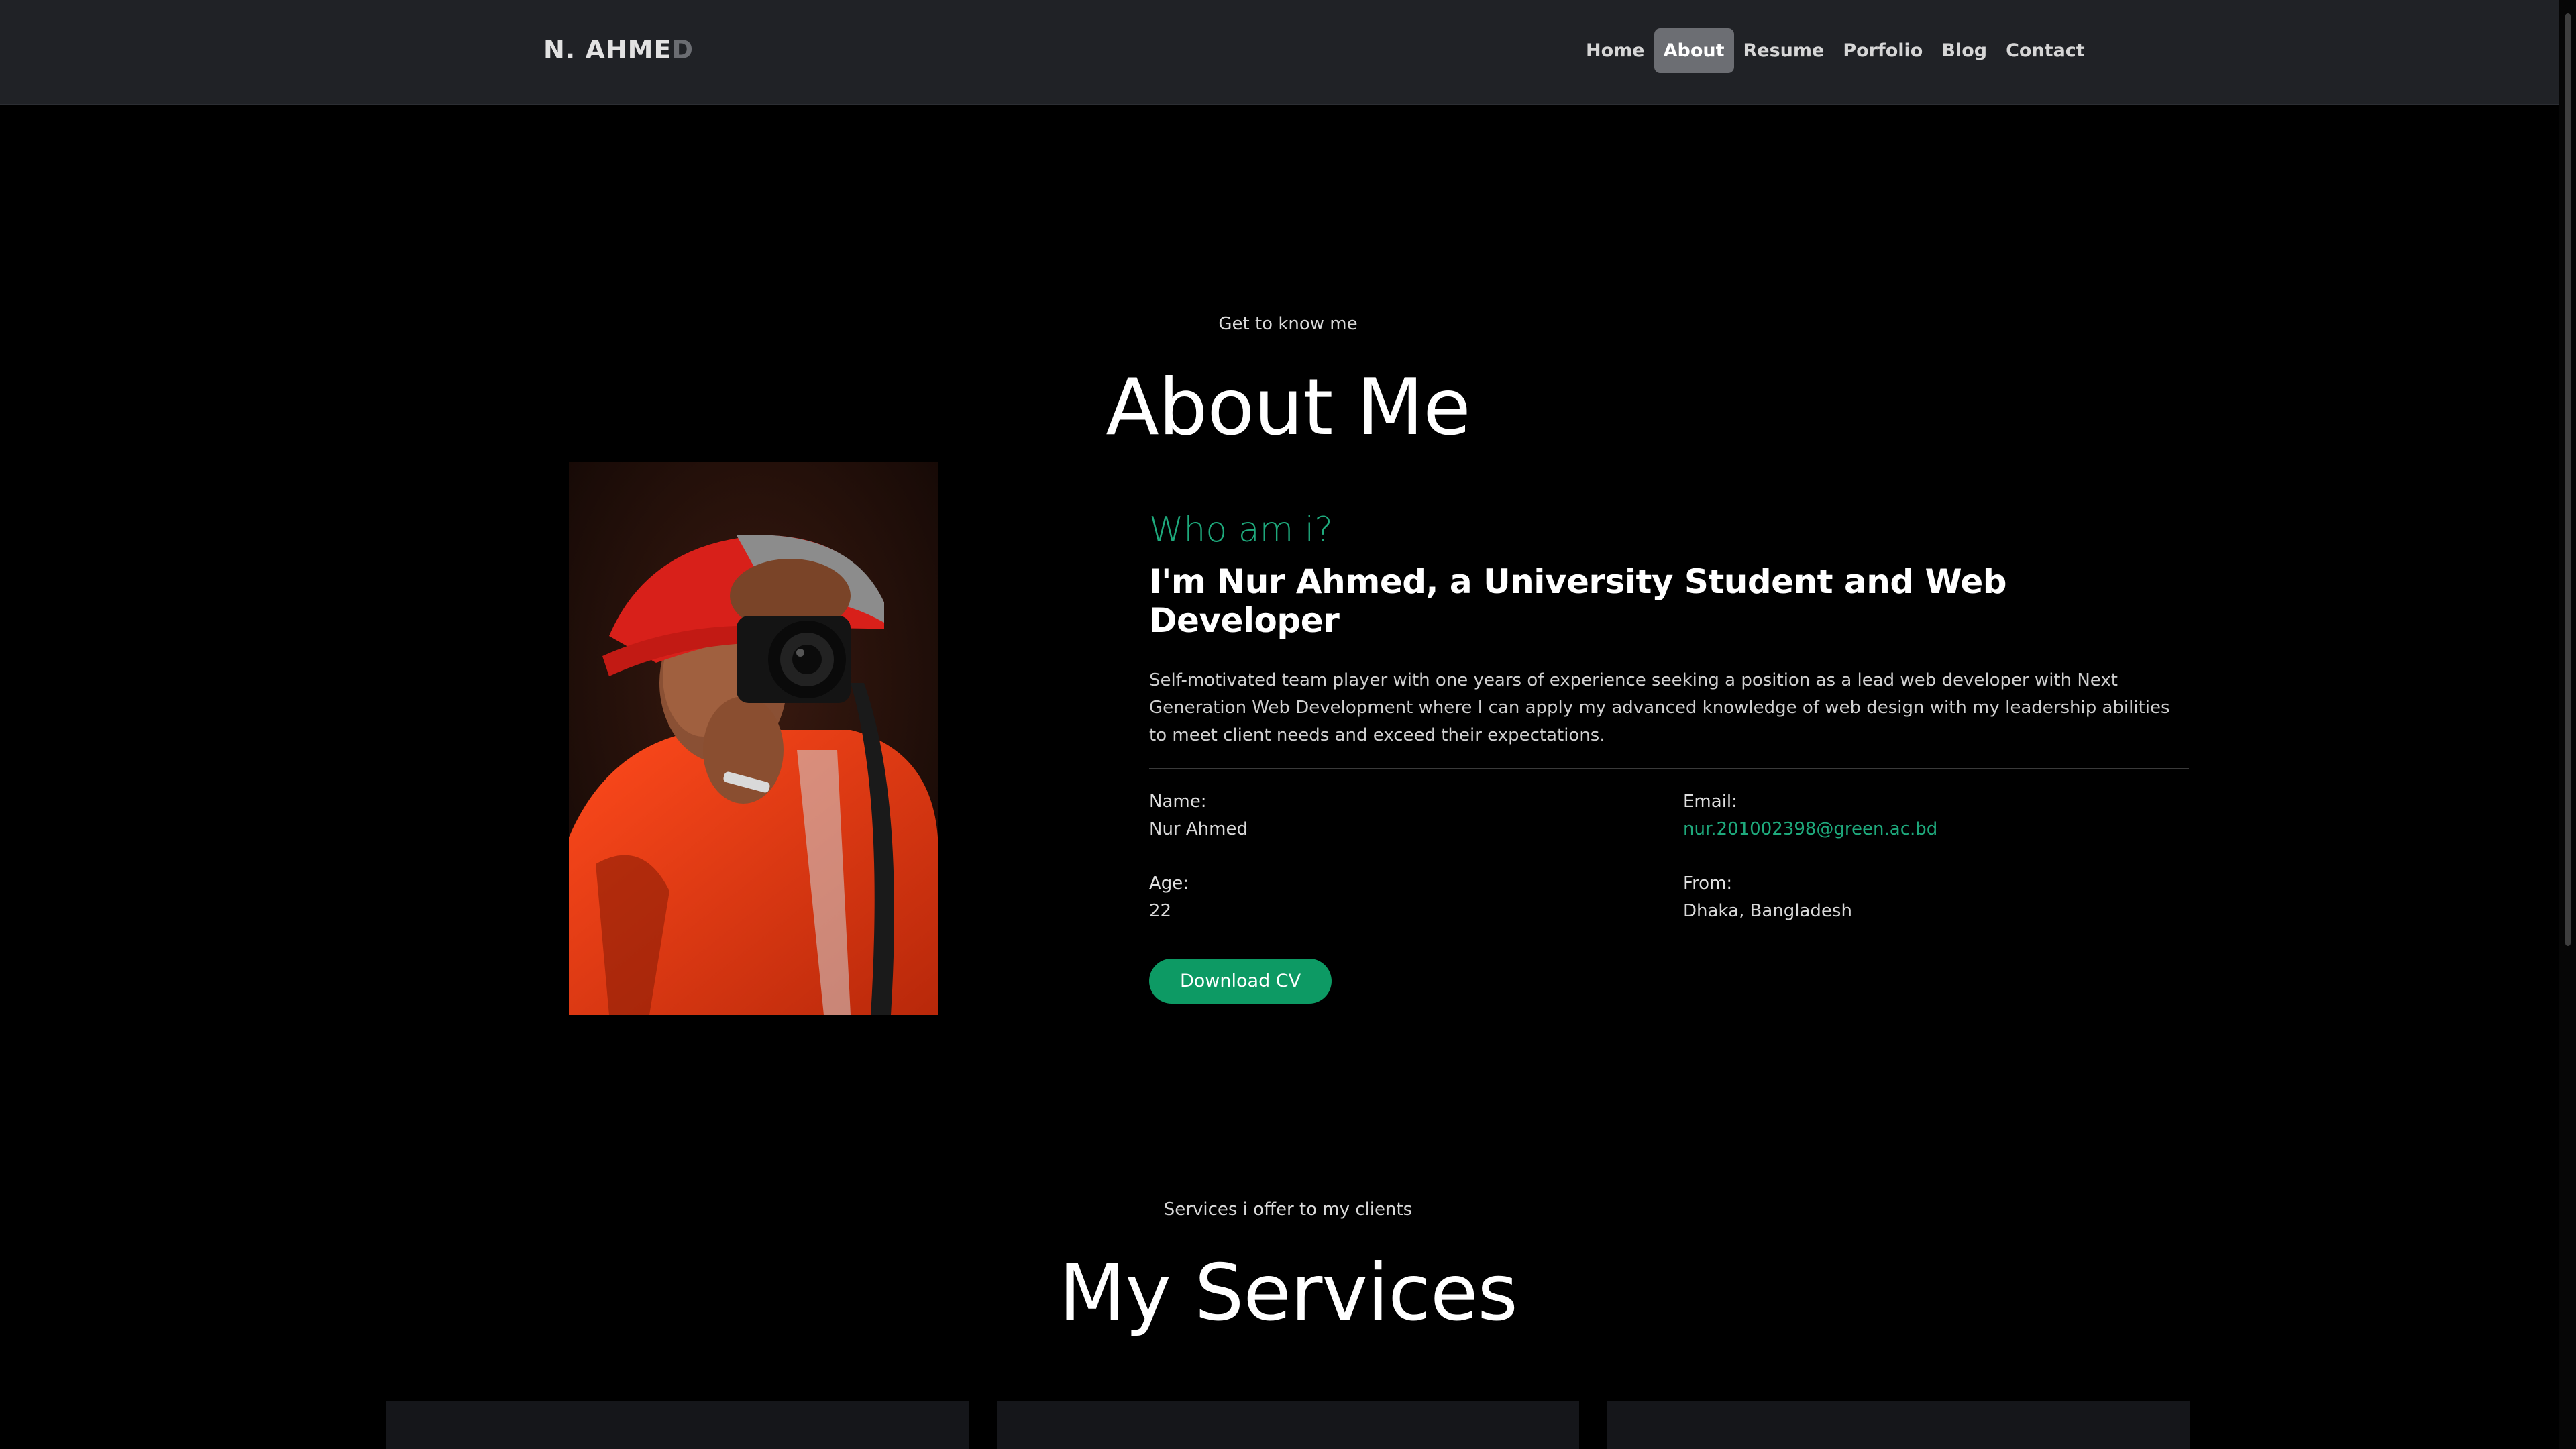 The height and width of the screenshot is (1449, 2576). I want to click on info-email: Email: nur.201002398@green.ac.bd, so click(1936, 815).